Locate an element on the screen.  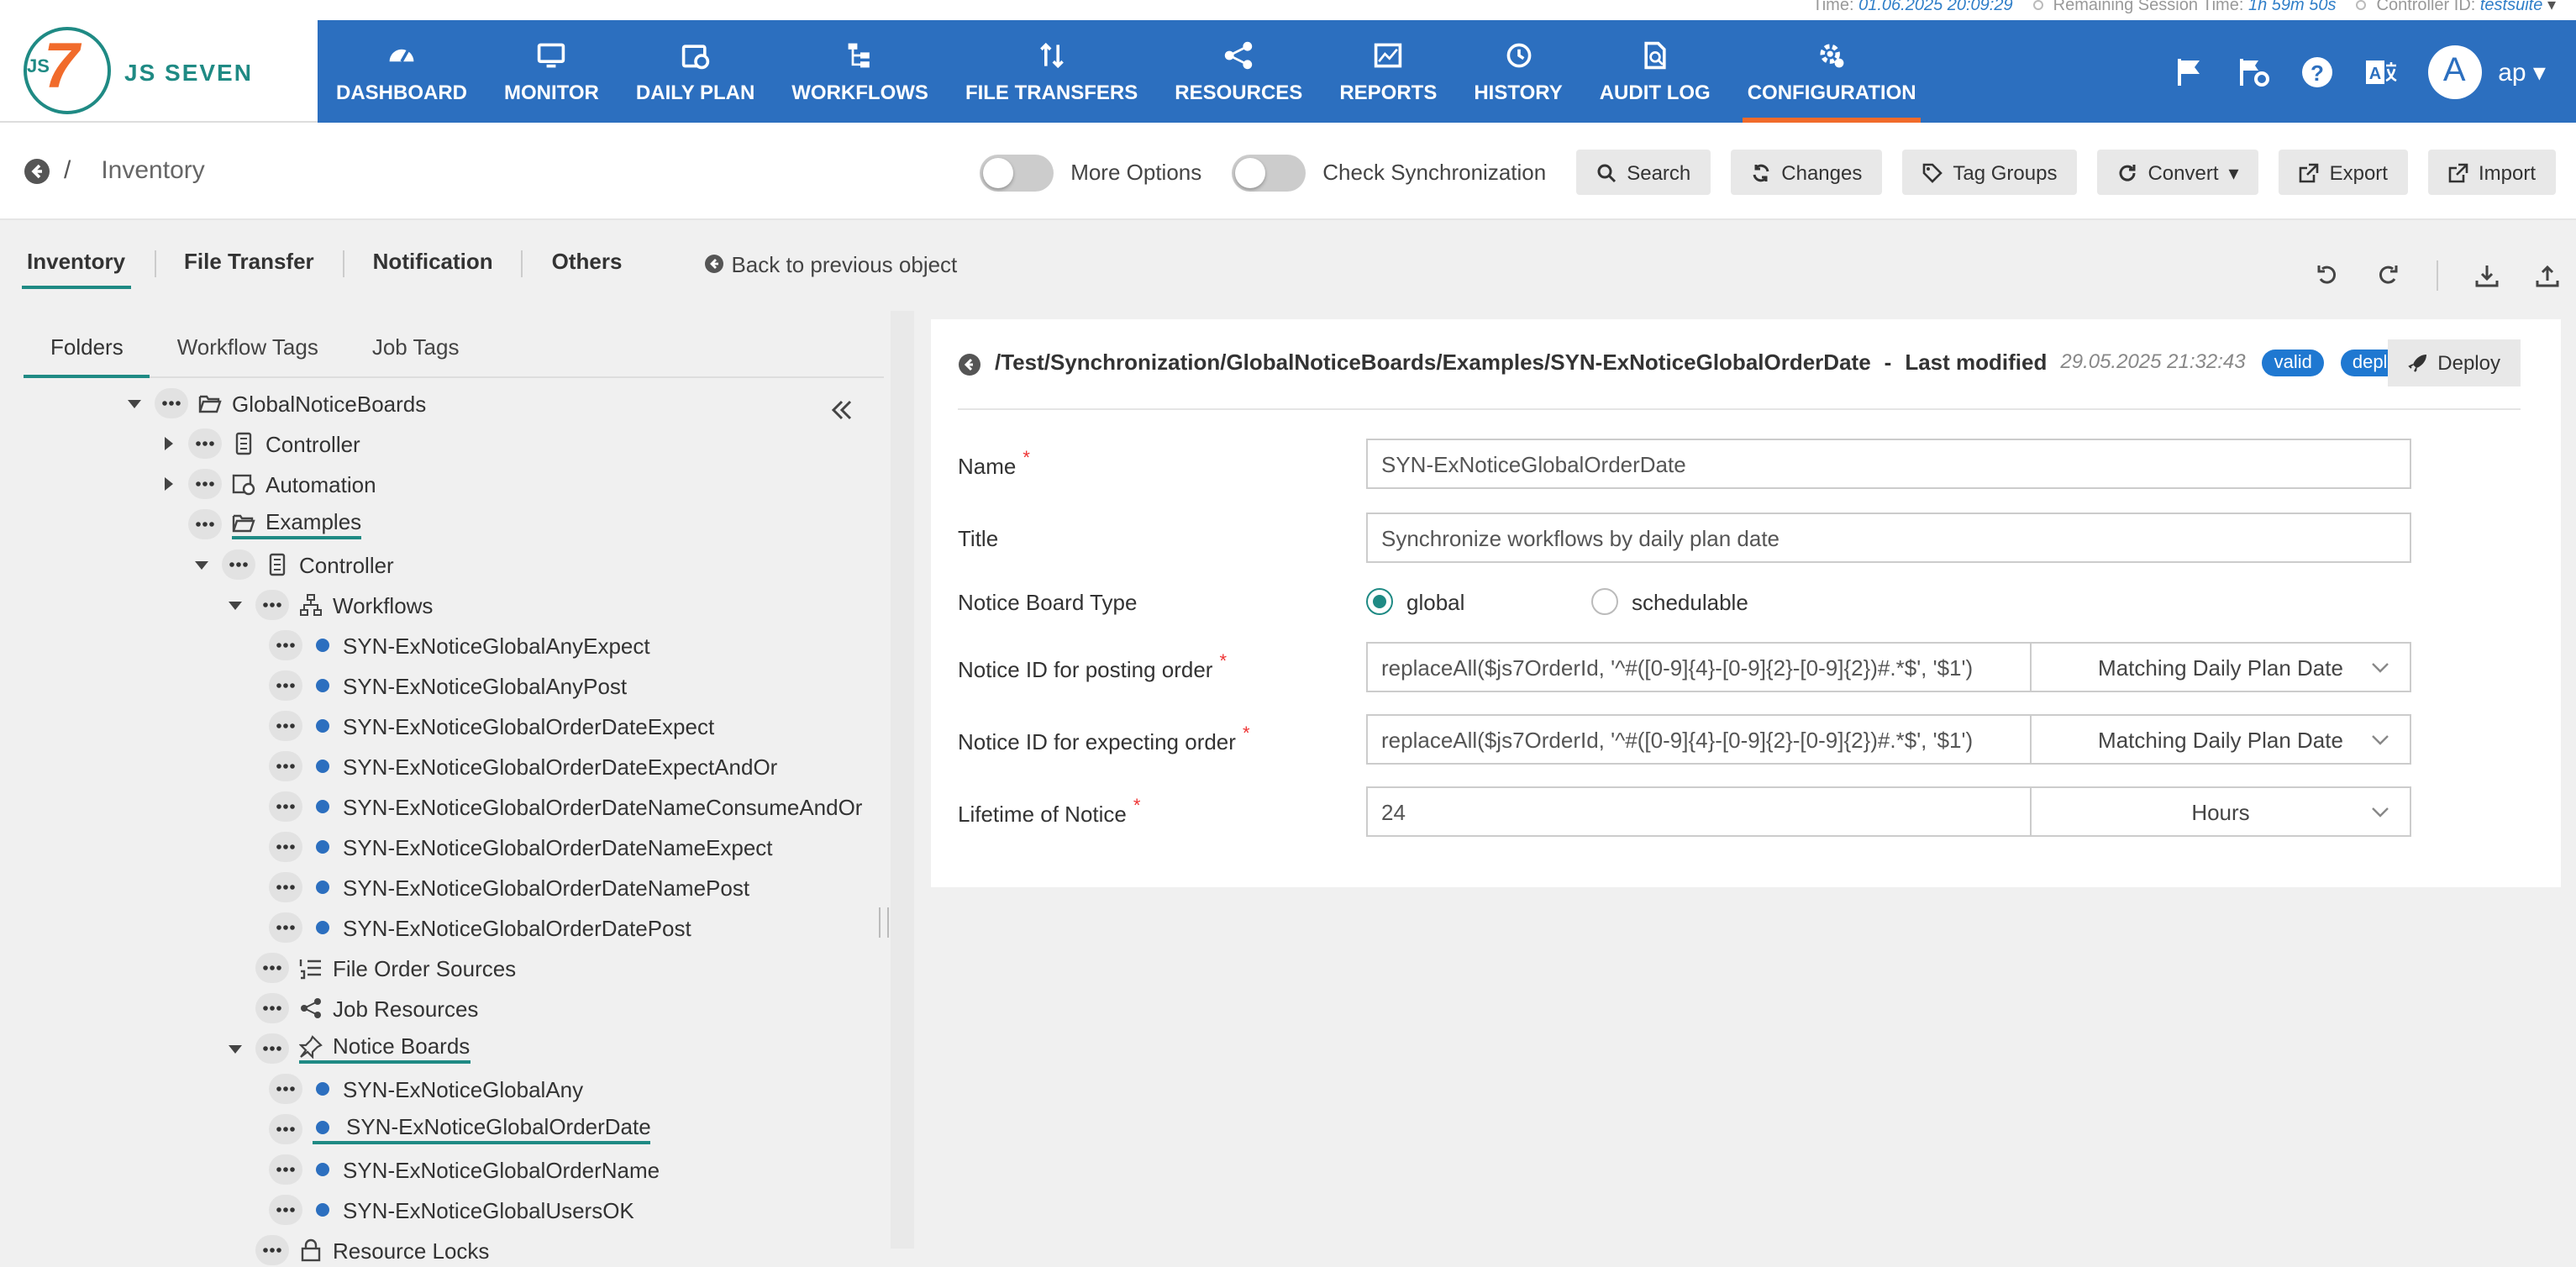
subtab-folders: Folders is located at coordinates (87, 353).